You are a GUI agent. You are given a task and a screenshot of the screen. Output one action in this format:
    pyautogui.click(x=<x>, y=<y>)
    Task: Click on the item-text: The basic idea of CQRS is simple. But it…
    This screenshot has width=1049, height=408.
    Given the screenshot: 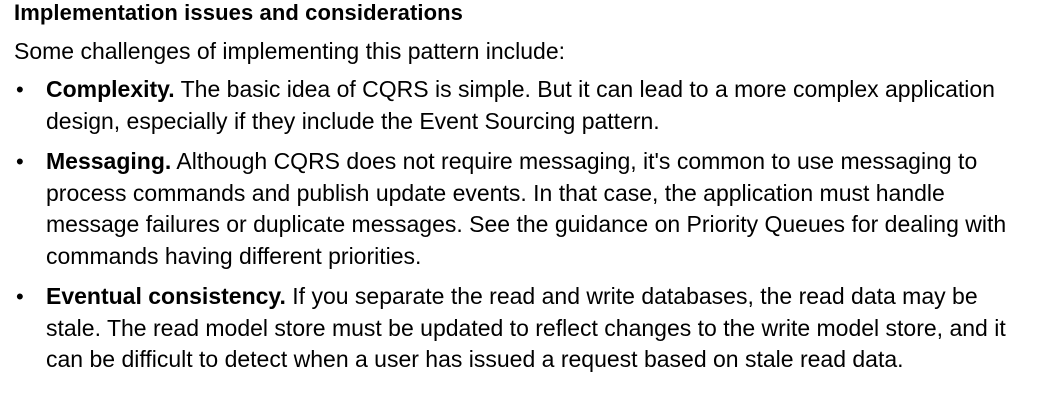 What is the action you would take?
    pyautogui.click(x=520, y=105)
    